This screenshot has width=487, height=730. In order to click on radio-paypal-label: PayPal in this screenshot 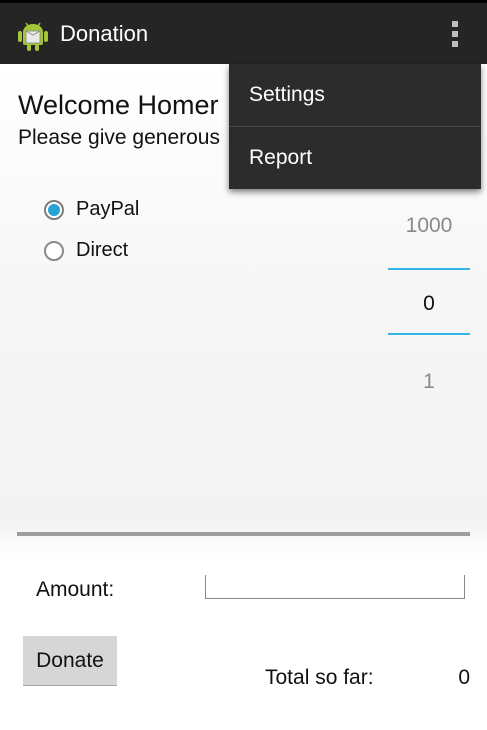, I will do `click(108, 209)`.